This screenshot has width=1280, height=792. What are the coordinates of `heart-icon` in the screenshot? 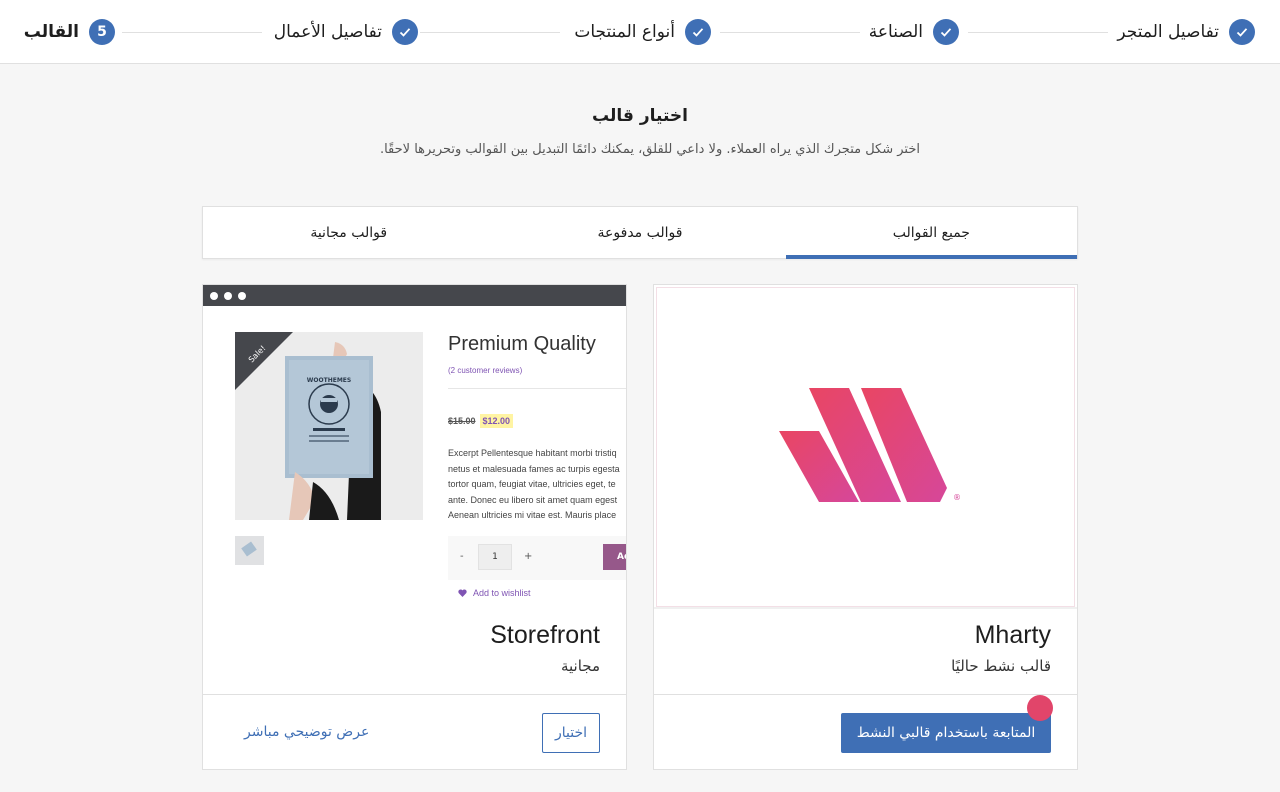 It's located at (462, 593).